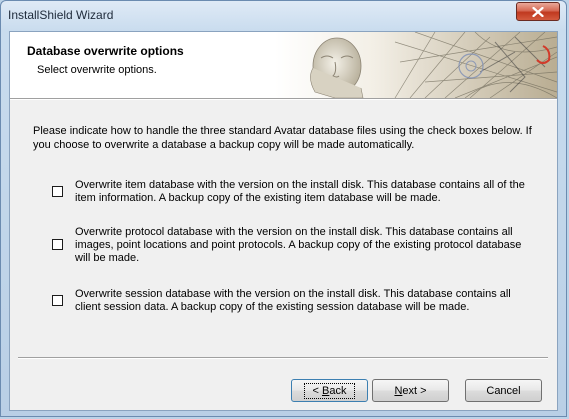 This screenshot has width=569, height=419. I want to click on title-bar: InstallShield Wizard, so click(283, 16).